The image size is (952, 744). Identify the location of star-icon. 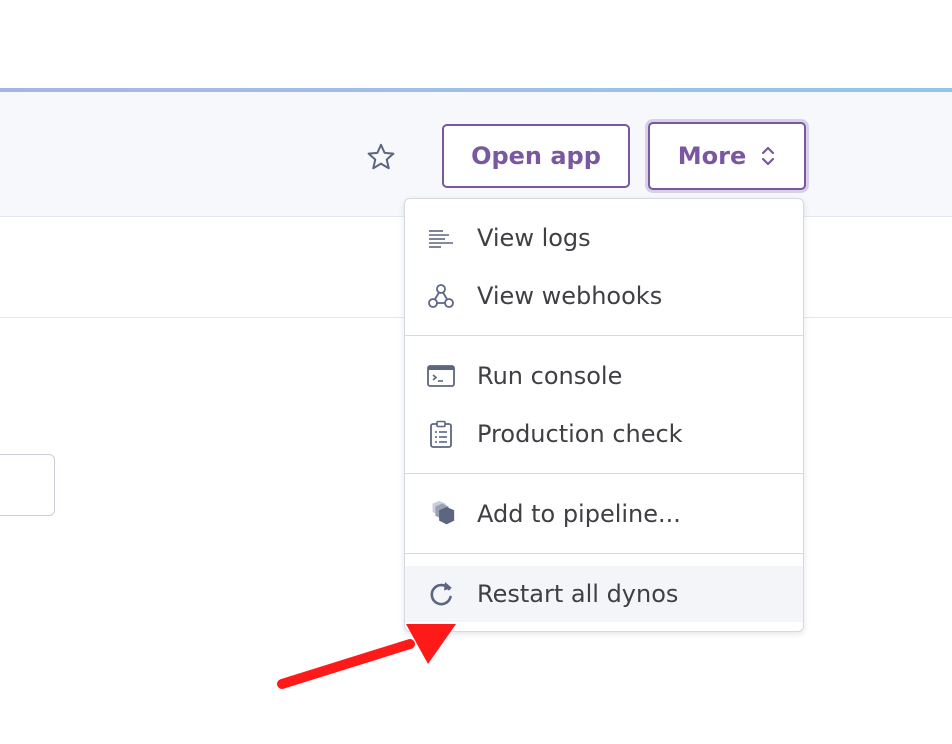
(381, 156).